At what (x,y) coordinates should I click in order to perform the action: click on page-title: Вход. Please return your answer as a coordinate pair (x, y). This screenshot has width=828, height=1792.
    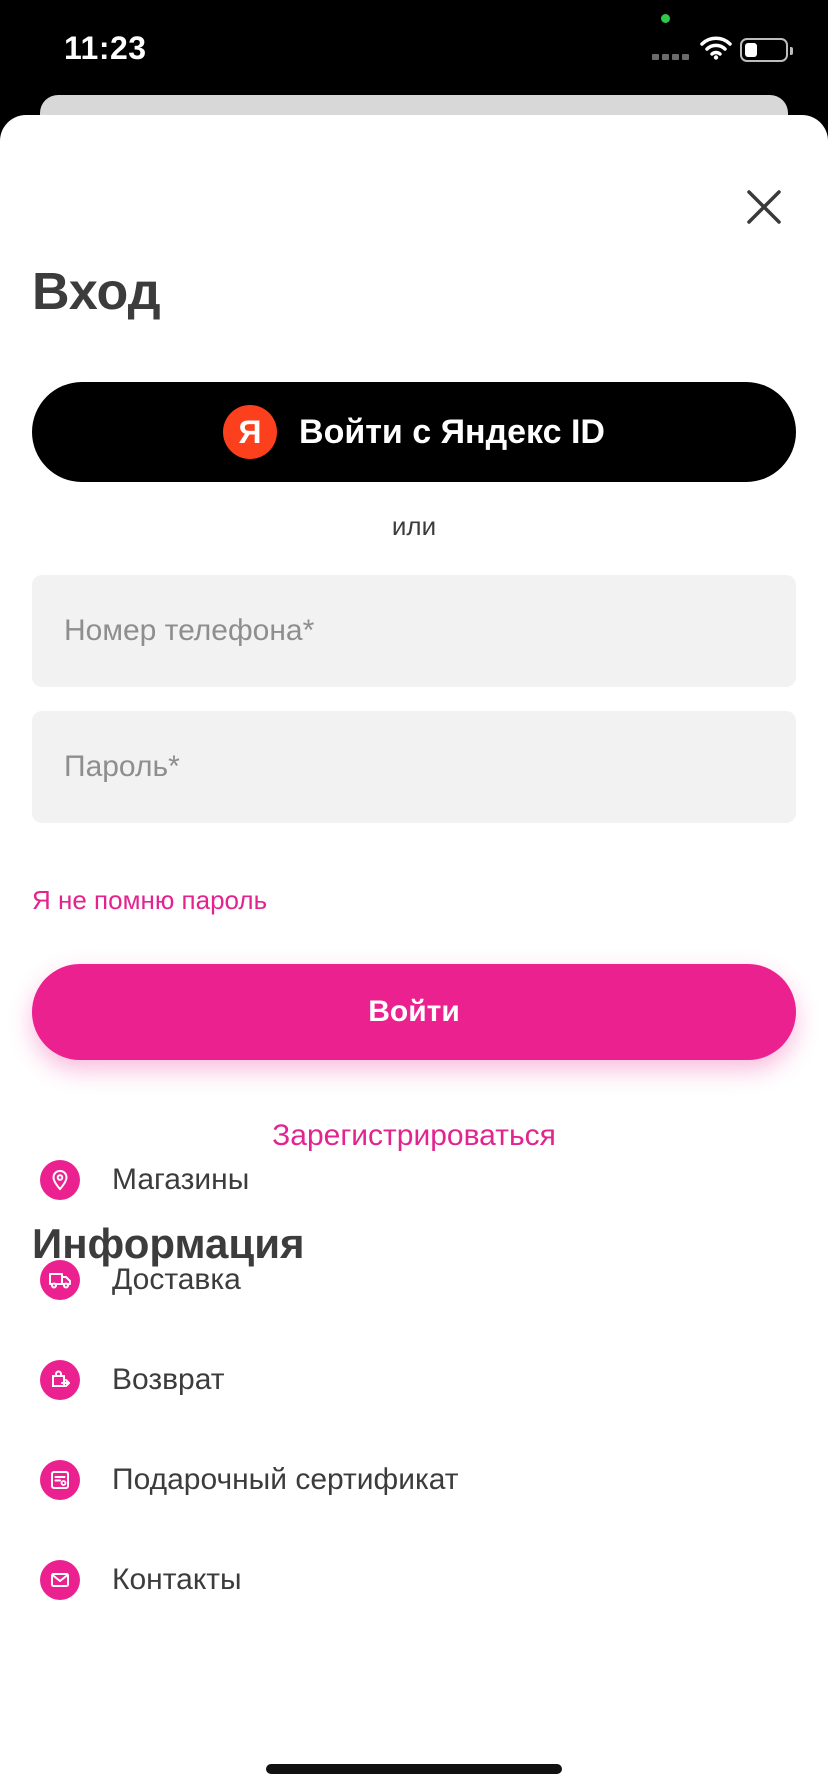
    Looking at the image, I should click on (96, 292).